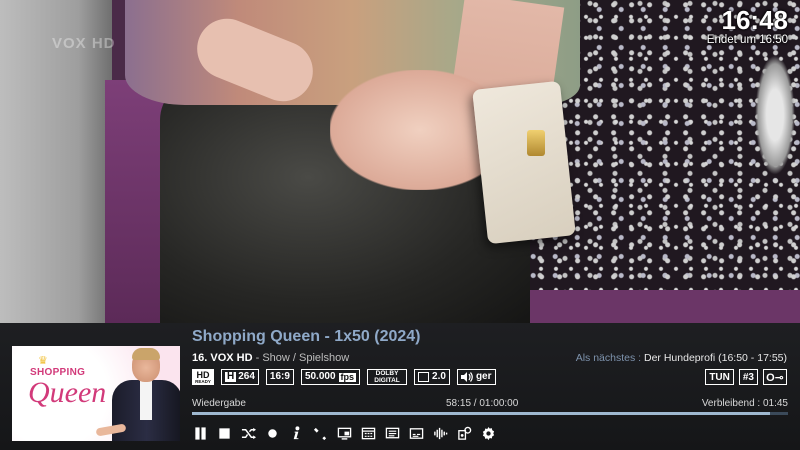 This screenshot has width=800, height=450. Describe the element at coordinates (43, 361) in the screenshot. I see `crown-icon: ♛` at that location.